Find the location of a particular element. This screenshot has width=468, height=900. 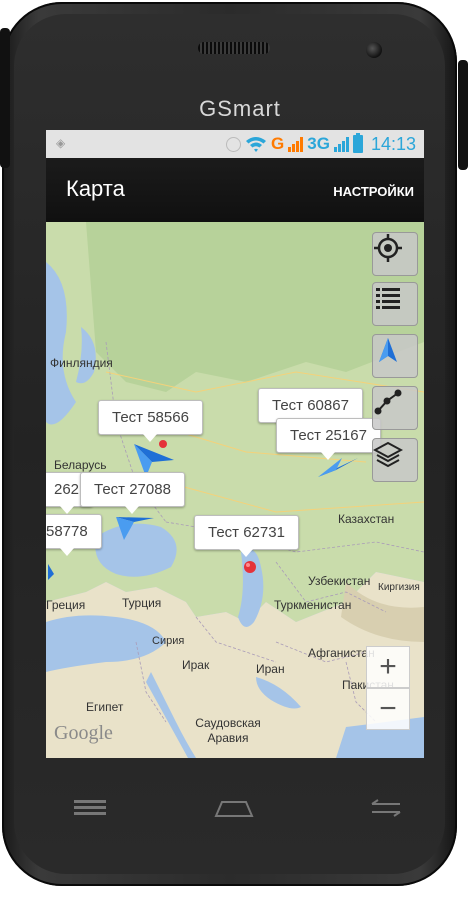

network-3g-indicator: 3G is located at coordinates (318, 143).